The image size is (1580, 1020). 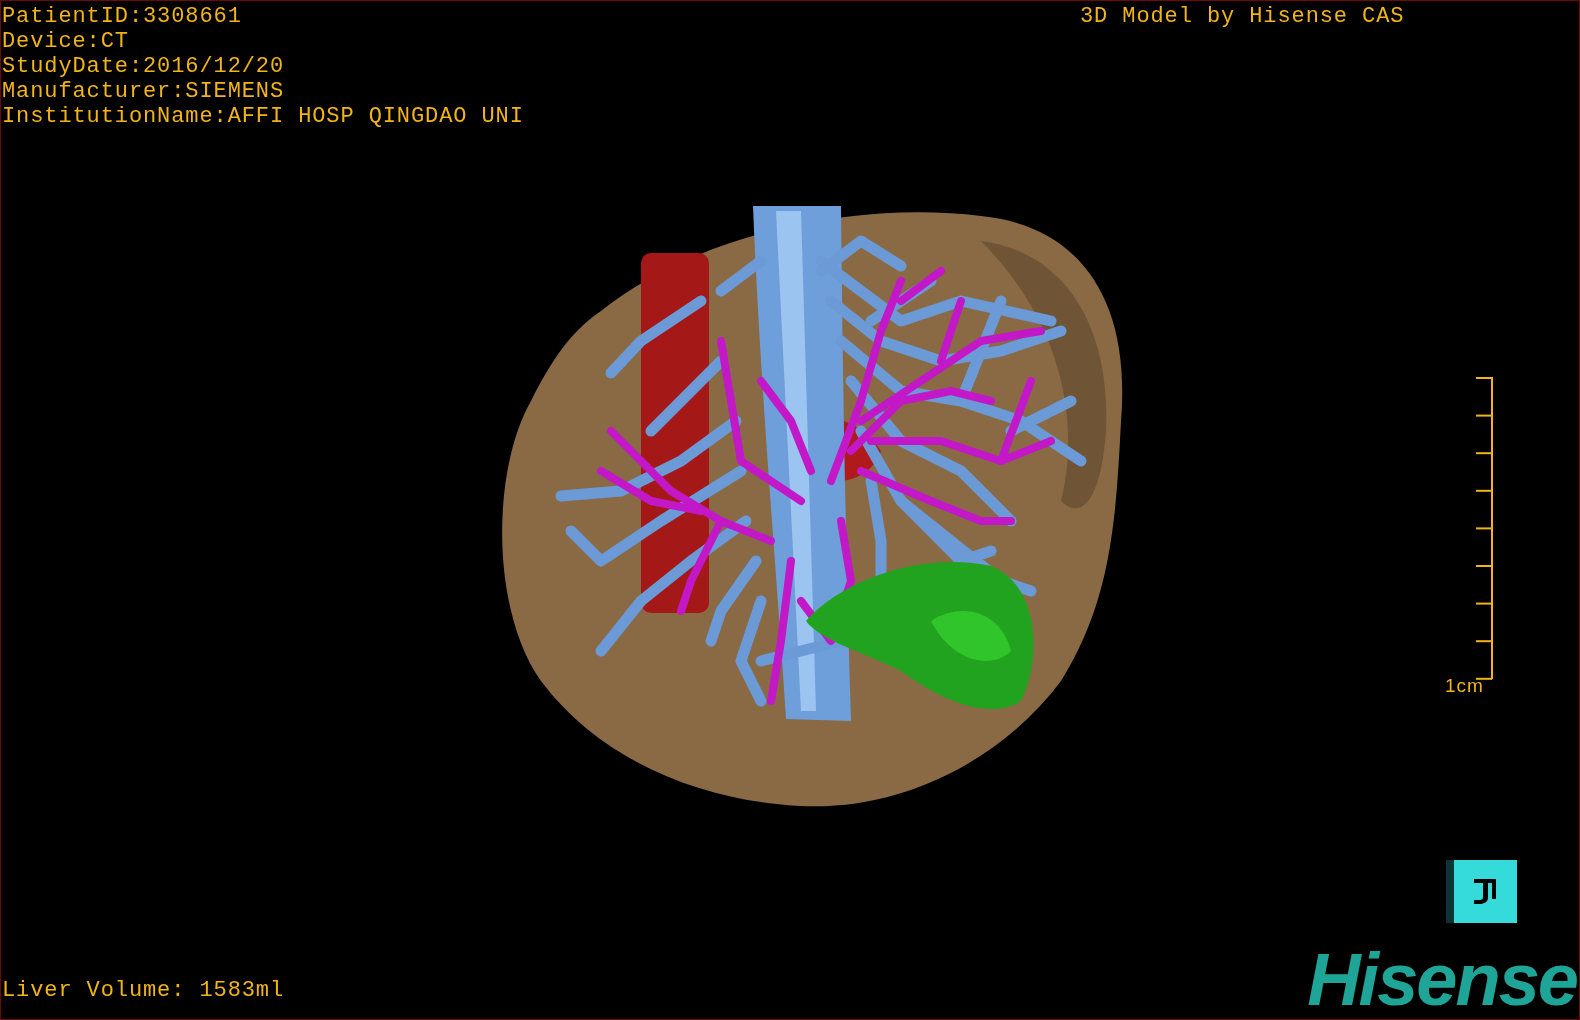 I want to click on patient-info-text: StudyDate:2016/12/20, so click(x=144, y=66).